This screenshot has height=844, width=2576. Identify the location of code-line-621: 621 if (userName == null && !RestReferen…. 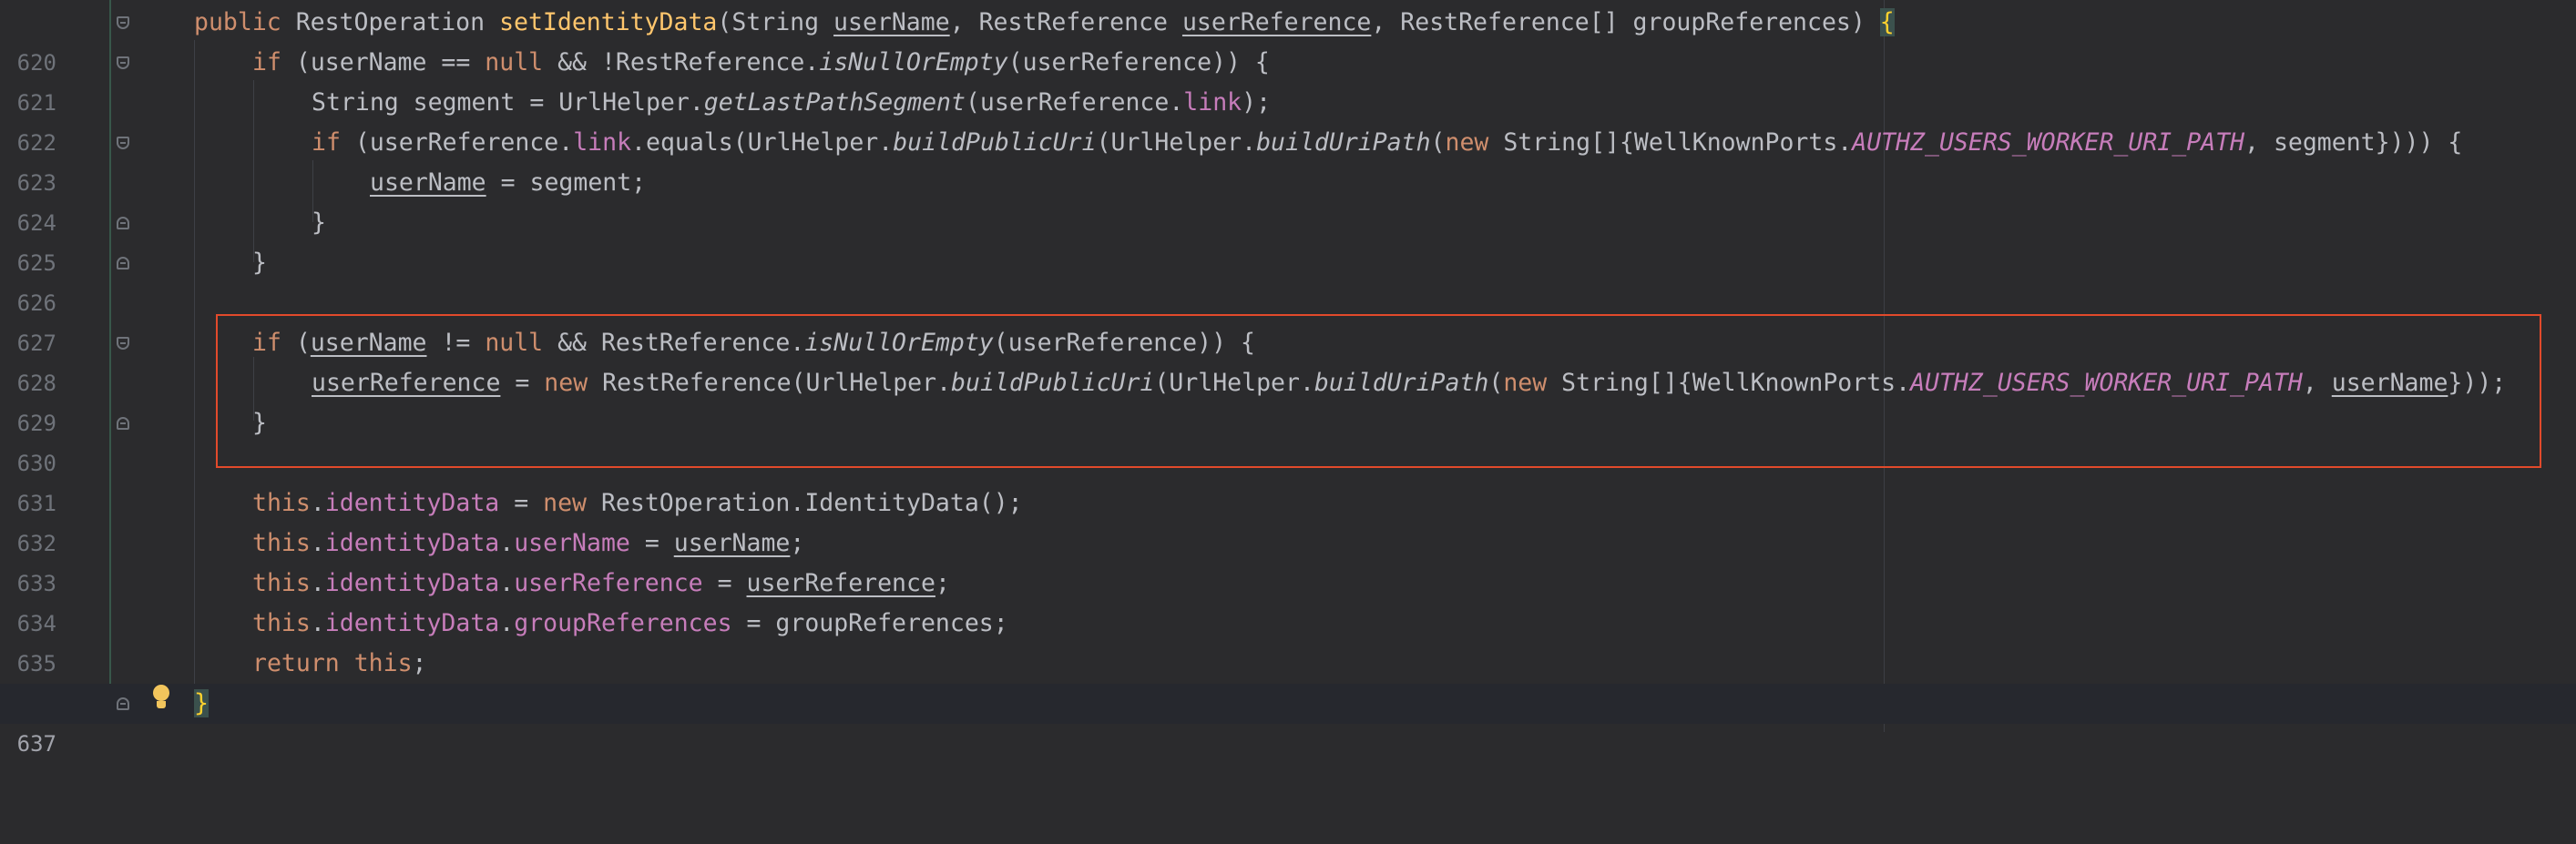
(1288, 79).